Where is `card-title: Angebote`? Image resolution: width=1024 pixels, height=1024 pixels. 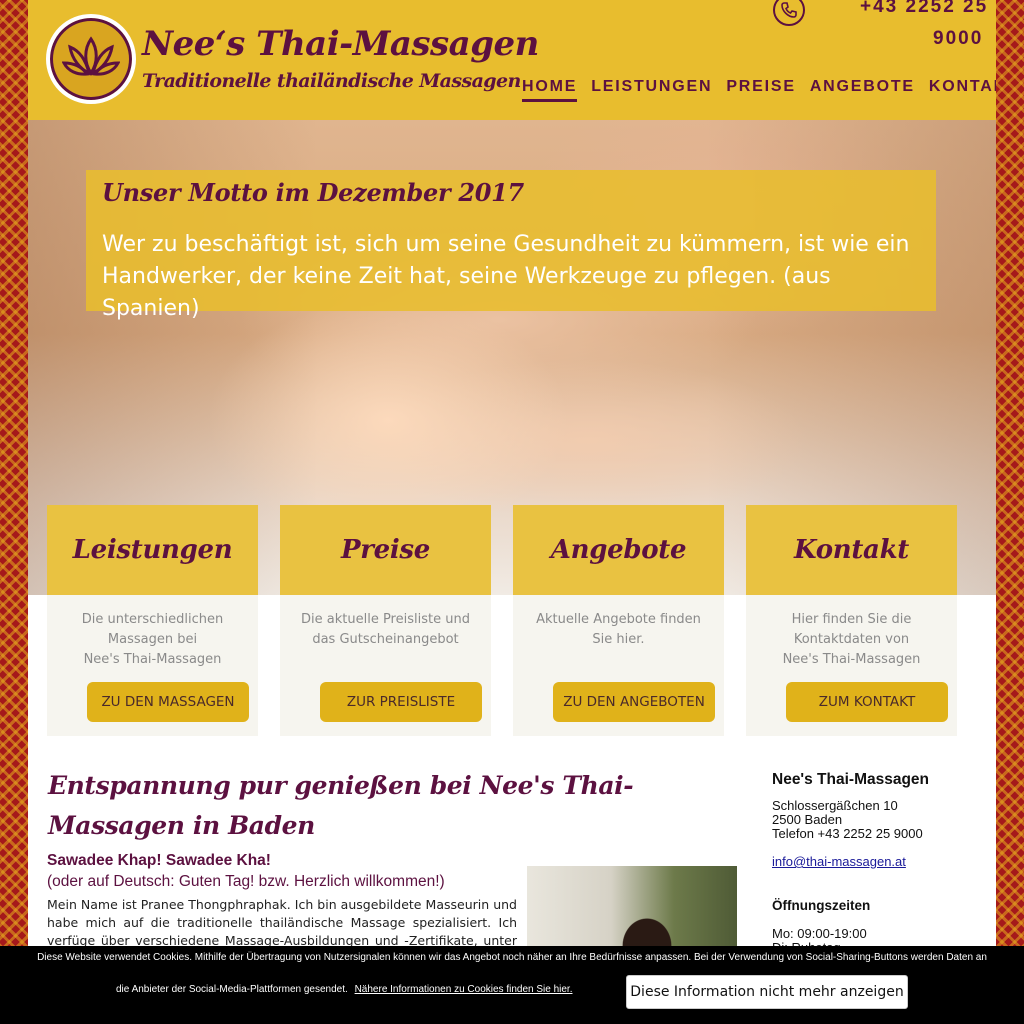
card-title: Angebote is located at coordinates (618, 550).